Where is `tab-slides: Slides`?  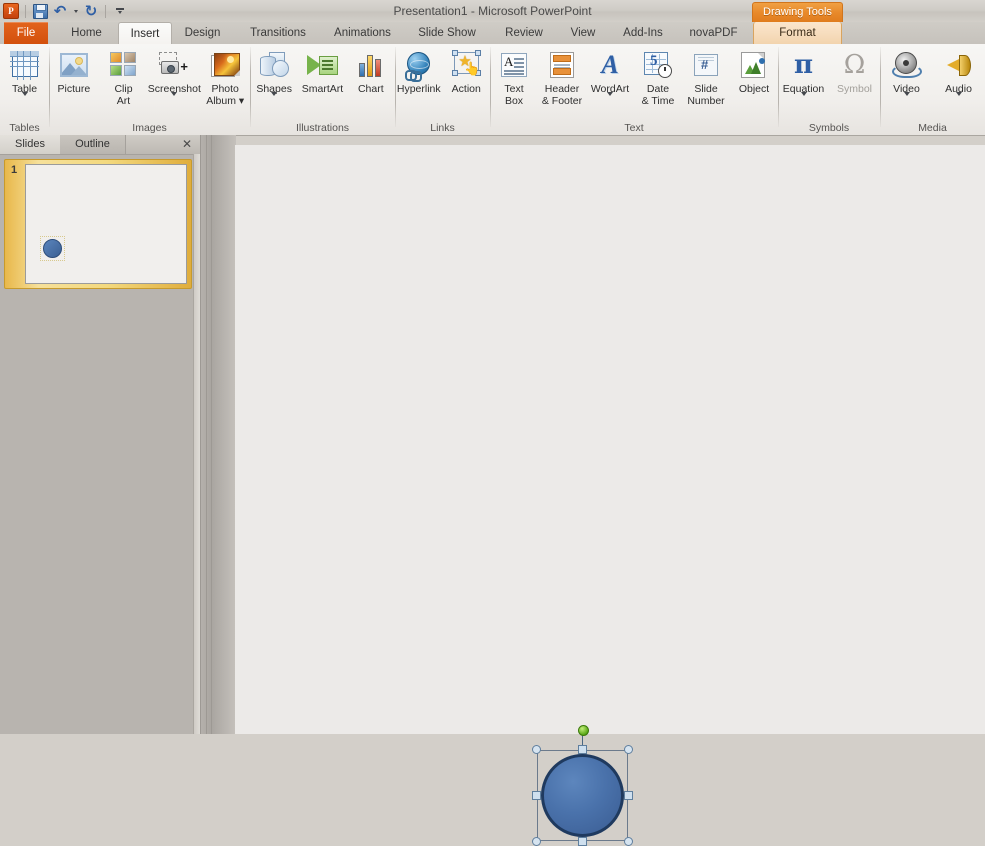 tab-slides: Slides is located at coordinates (30, 144).